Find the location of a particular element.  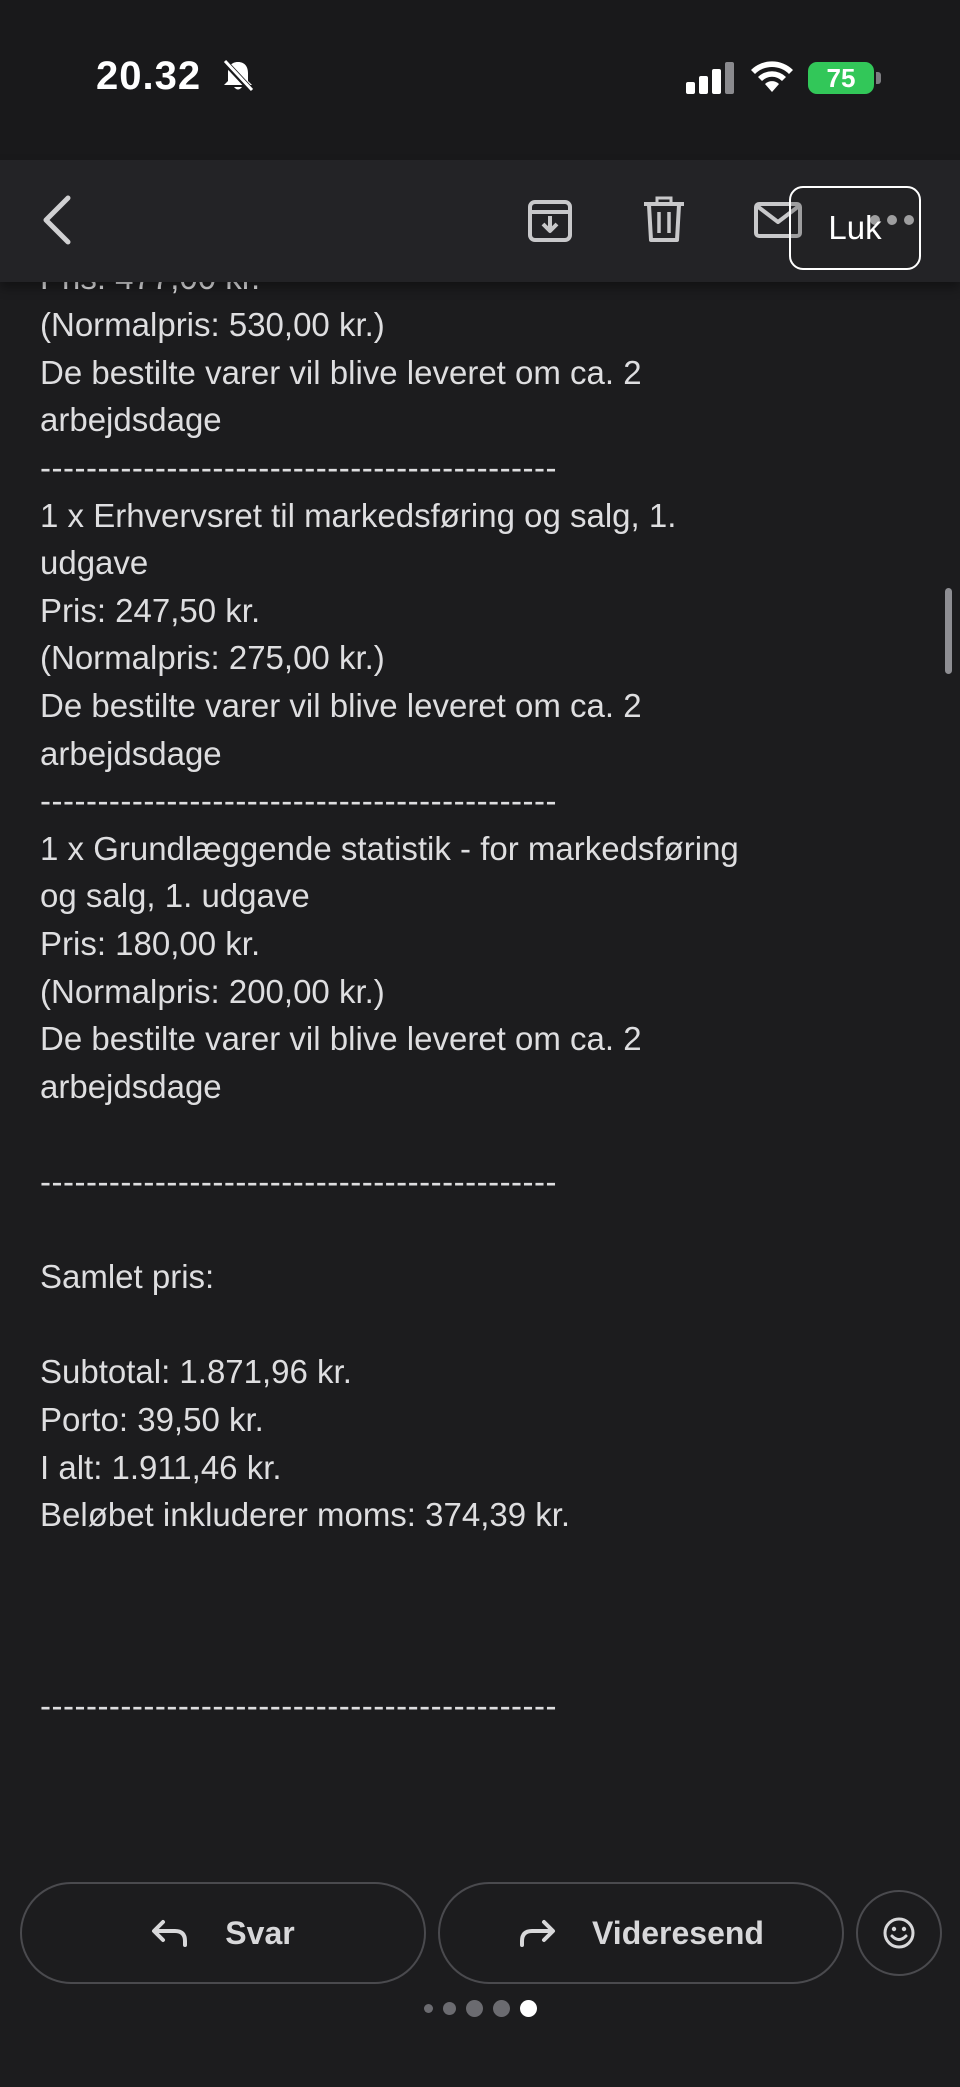

reply-button: Svar is located at coordinates (223, 1933).